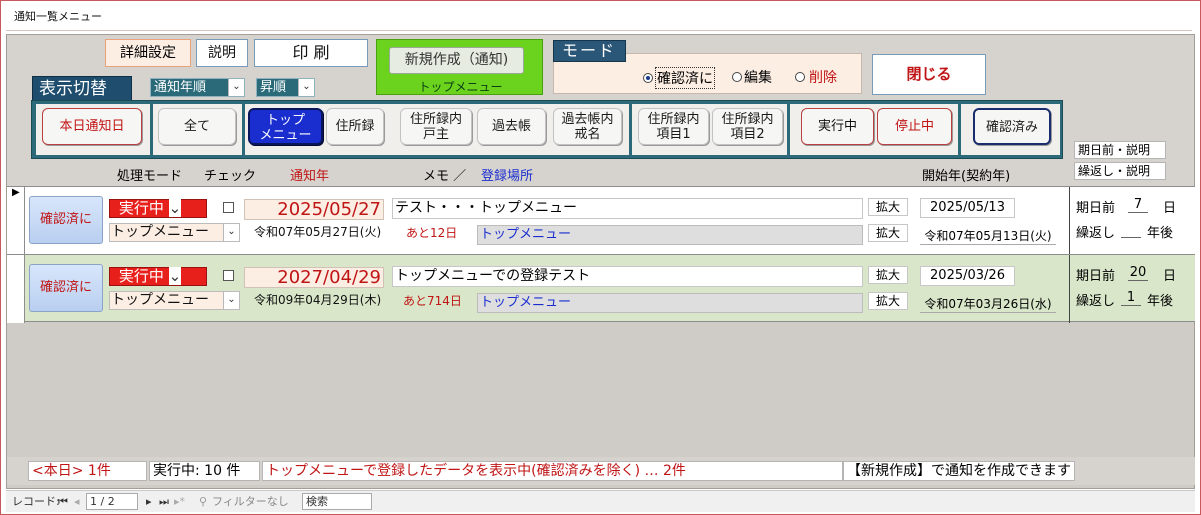  What do you see at coordinates (456, 60) in the screenshot?
I see `new-notice-button: 新規作成（通知)` at bounding box center [456, 60].